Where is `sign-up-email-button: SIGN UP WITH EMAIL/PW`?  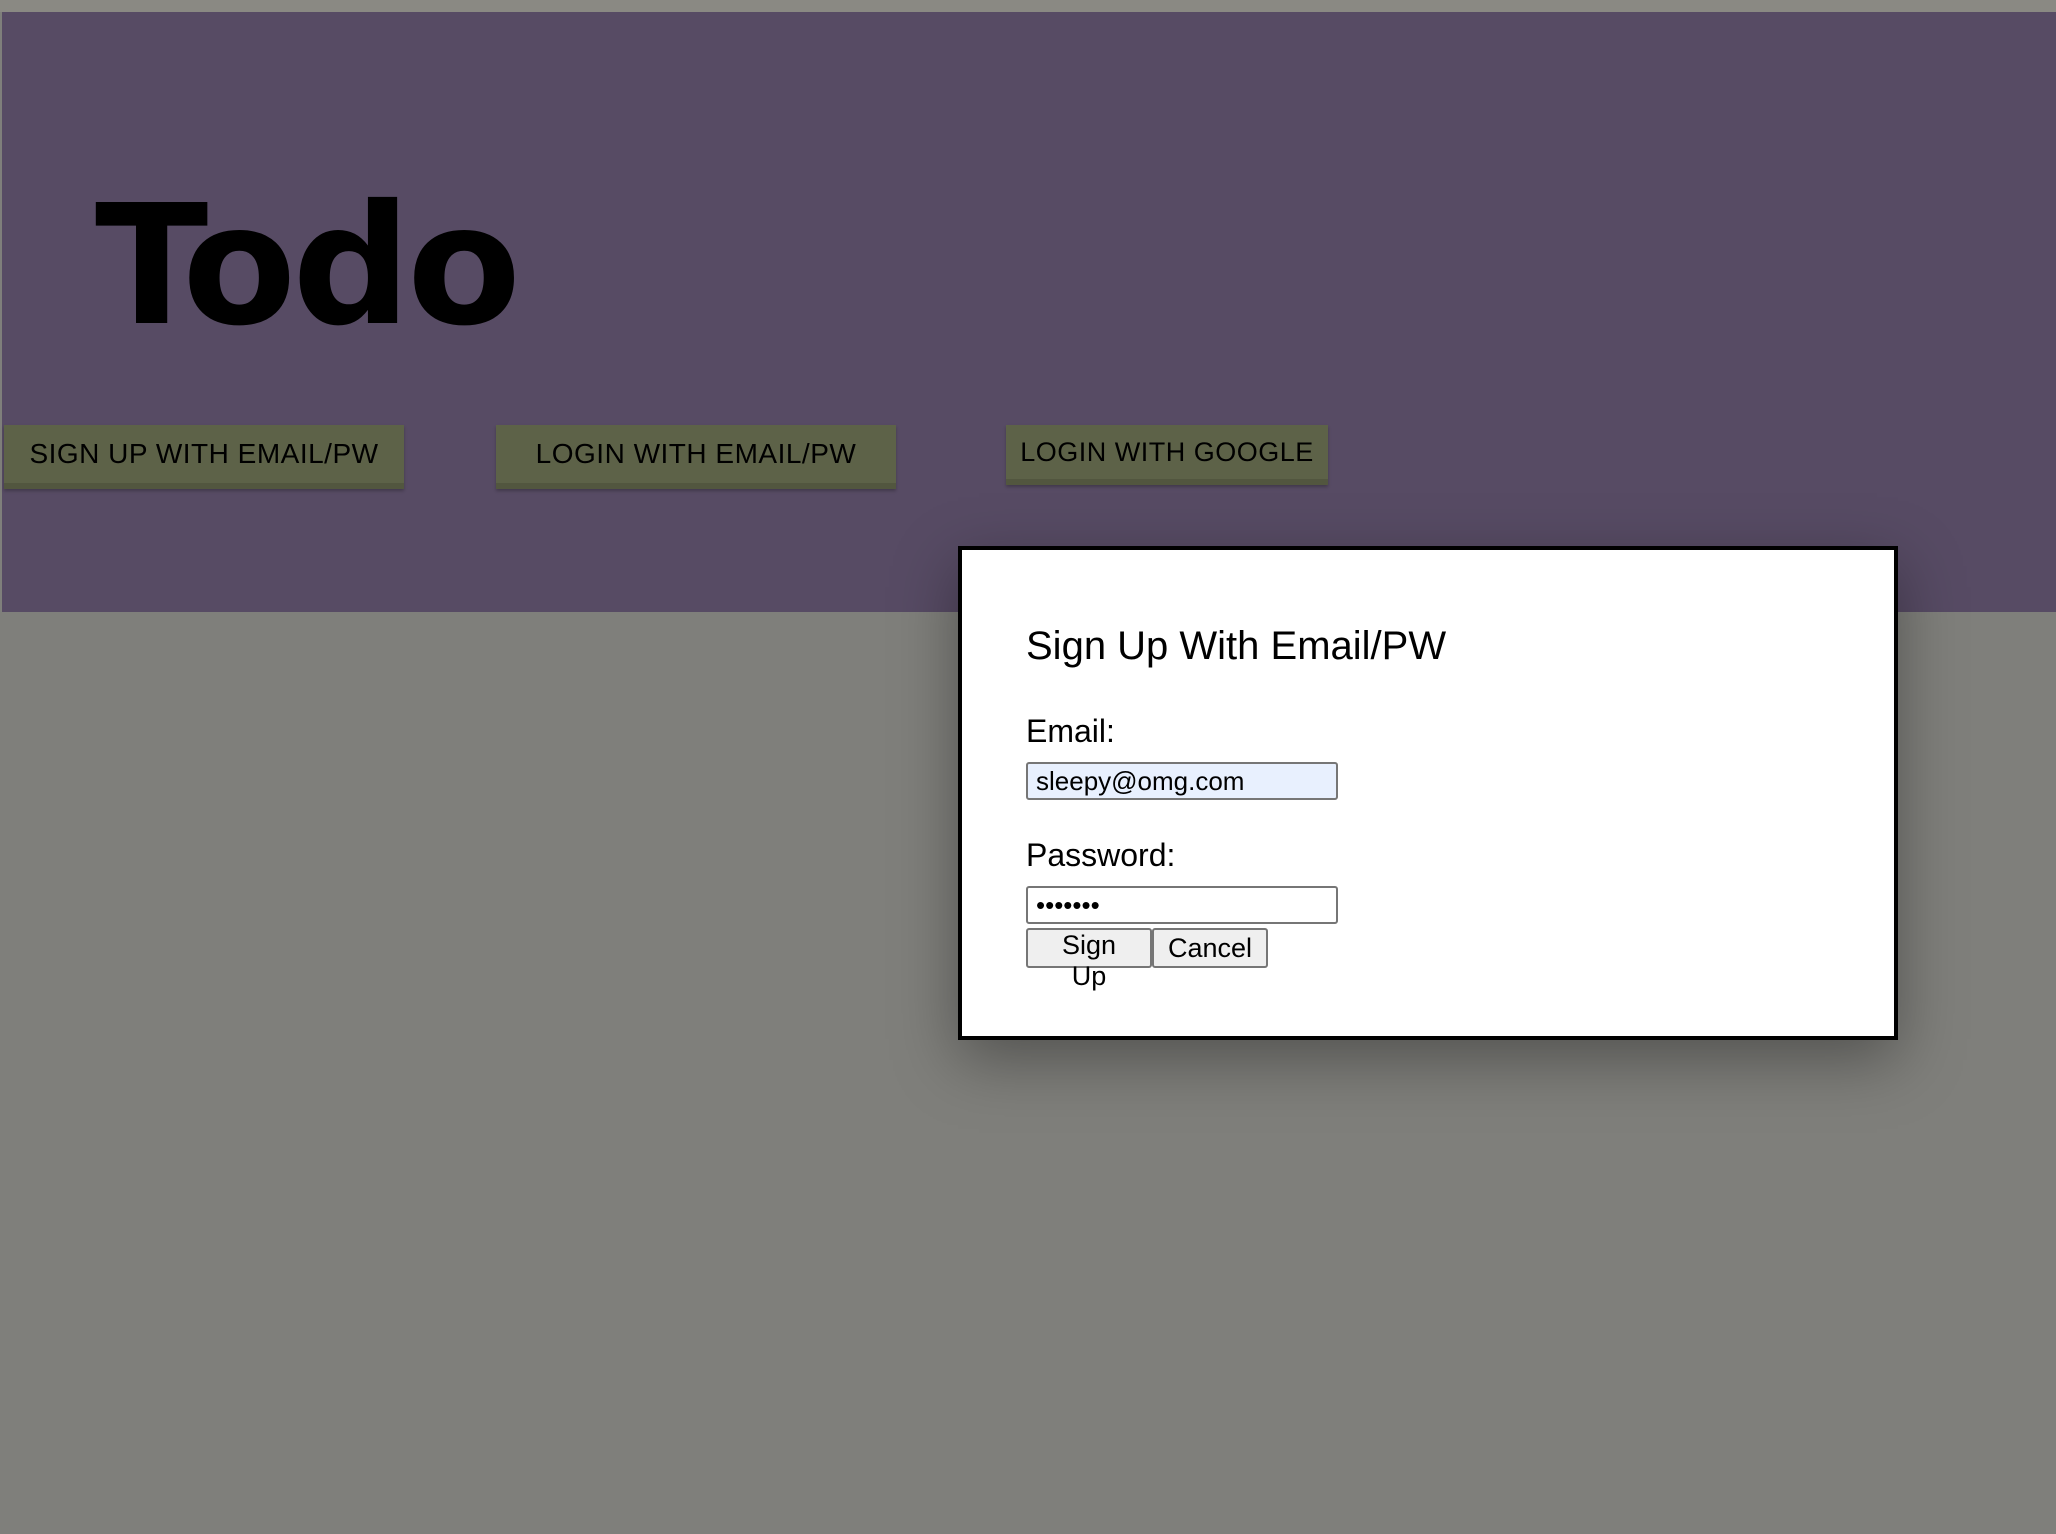
sign-up-email-button: SIGN UP WITH EMAIL/PW is located at coordinates (204, 457).